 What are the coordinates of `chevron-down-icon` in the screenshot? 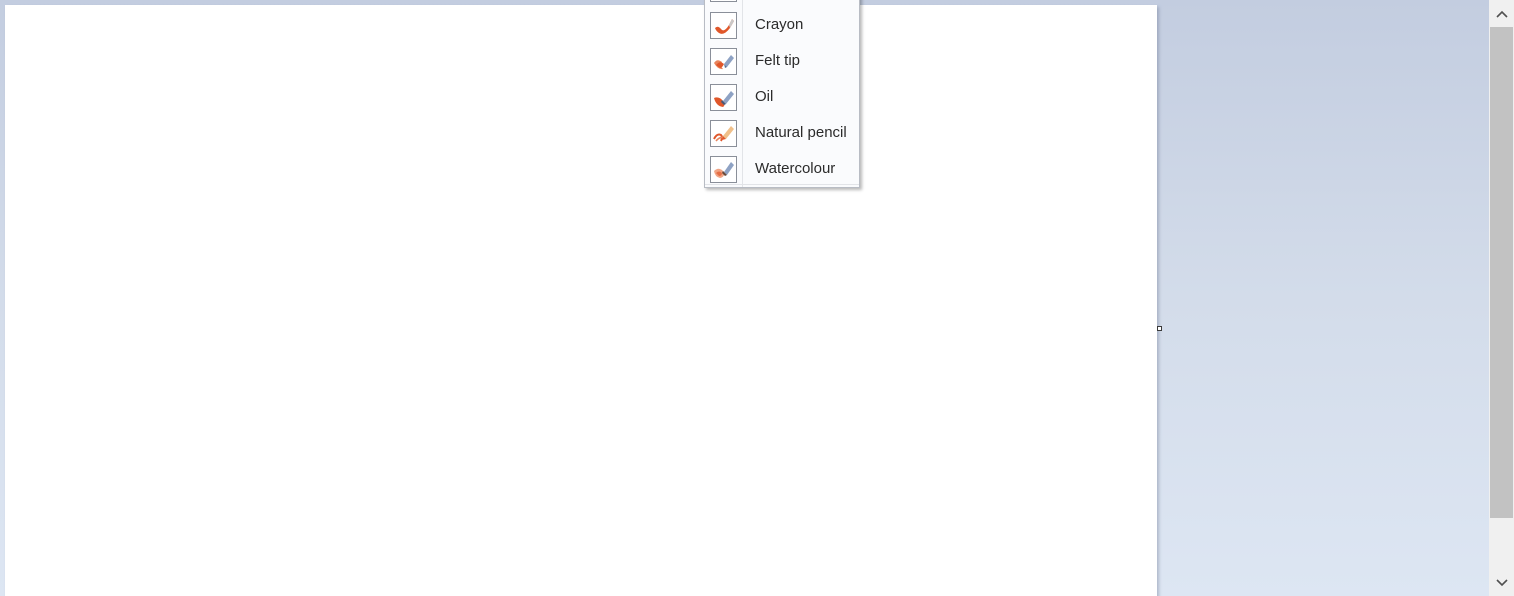 It's located at (1501, 582).